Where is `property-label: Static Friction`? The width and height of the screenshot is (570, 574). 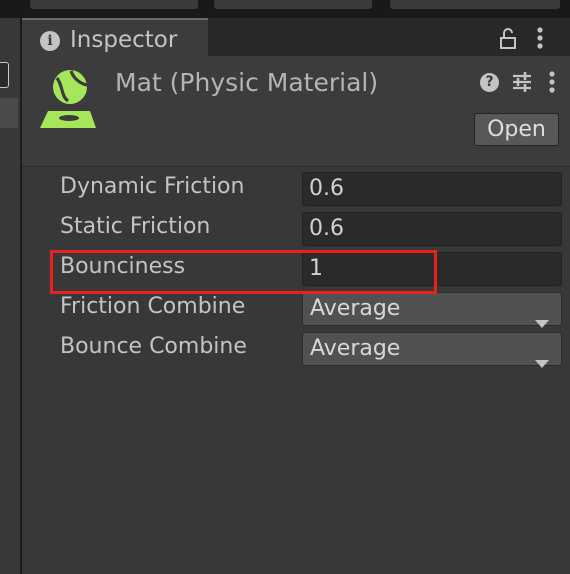 property-label: Static Friction is located at coordinates (135, 226).